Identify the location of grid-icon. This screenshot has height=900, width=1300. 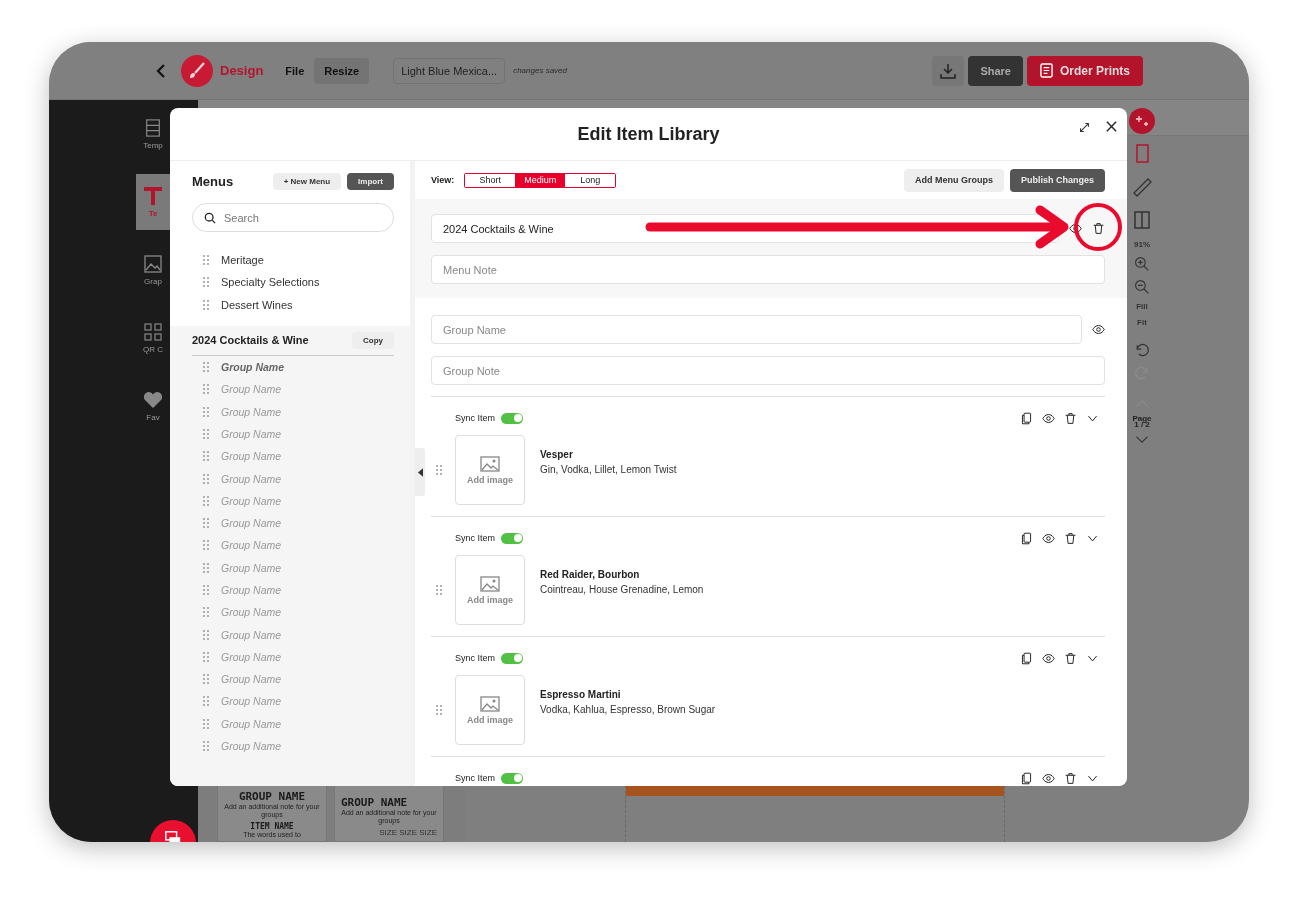
(153, 127).